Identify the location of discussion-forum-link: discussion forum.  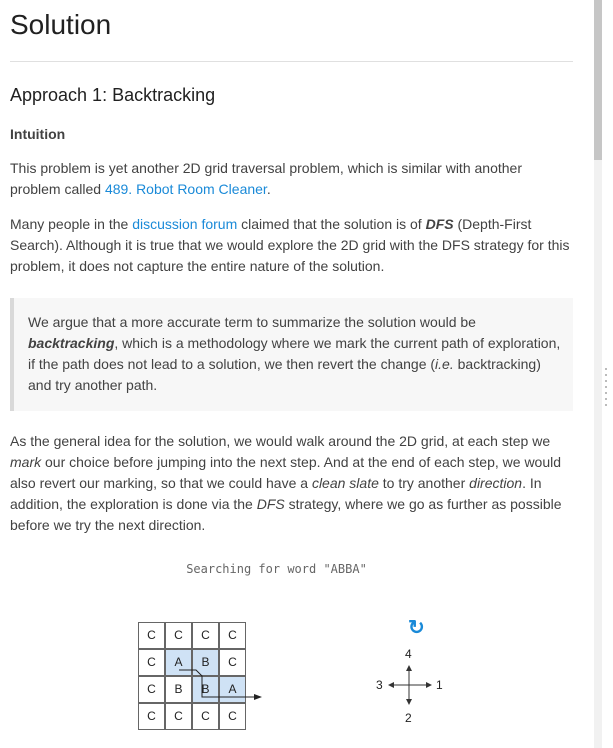
(184, 224).